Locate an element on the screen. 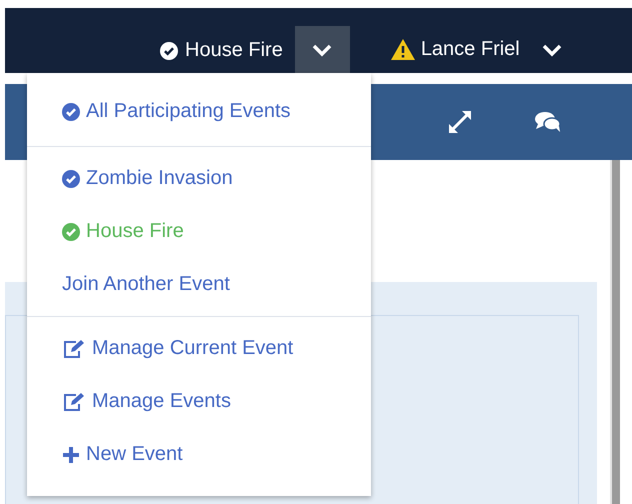  chat-bubbles-icon is located at coordinates (548, 122).